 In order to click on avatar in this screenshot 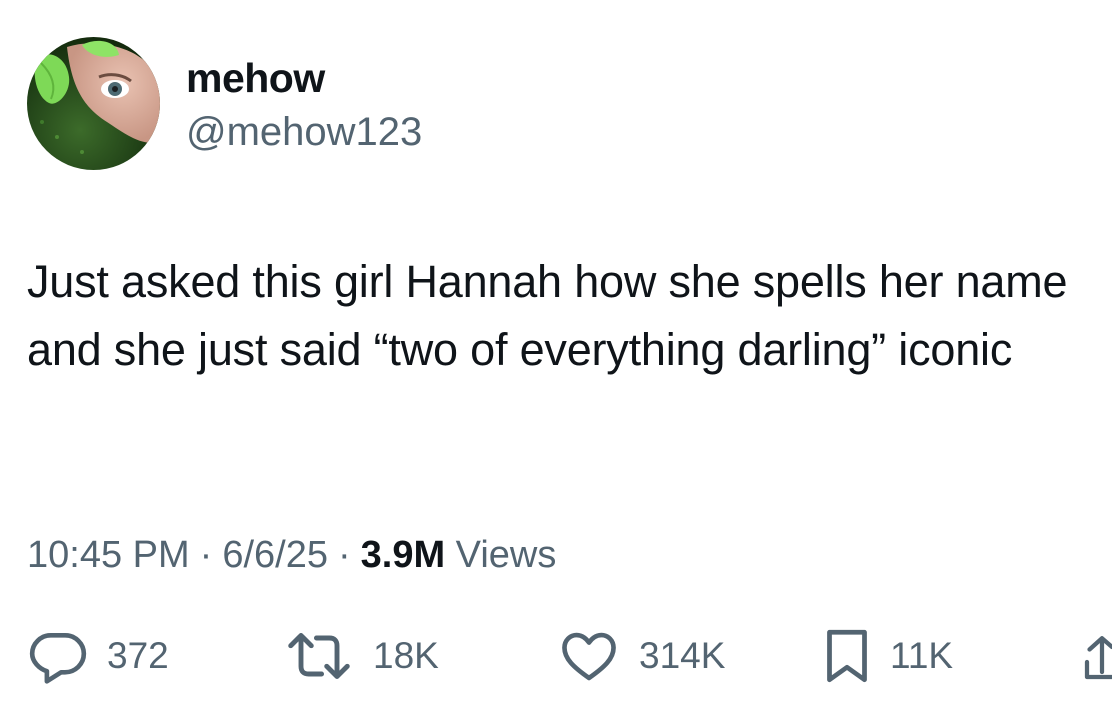, I will do `click(93, 103)`.